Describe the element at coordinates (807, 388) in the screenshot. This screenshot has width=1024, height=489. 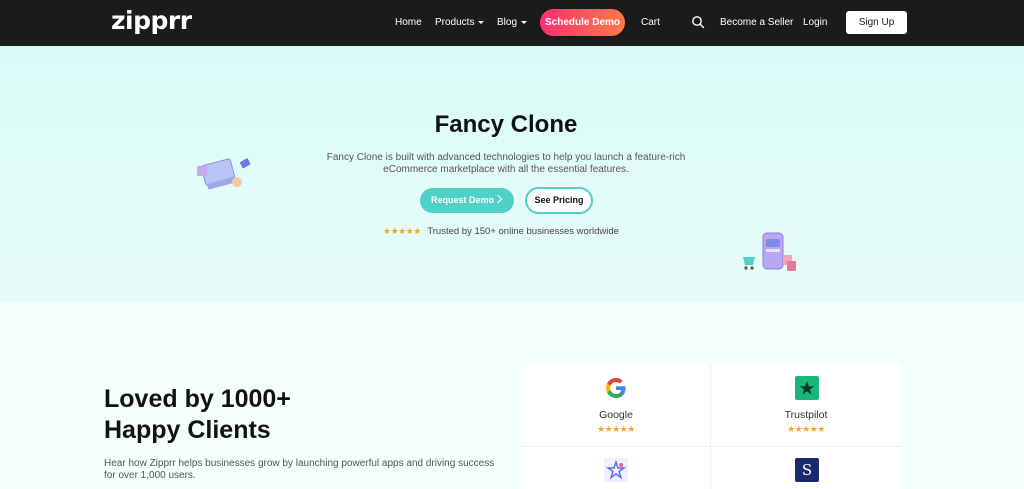
I see `trustpilot-icon` at that location.